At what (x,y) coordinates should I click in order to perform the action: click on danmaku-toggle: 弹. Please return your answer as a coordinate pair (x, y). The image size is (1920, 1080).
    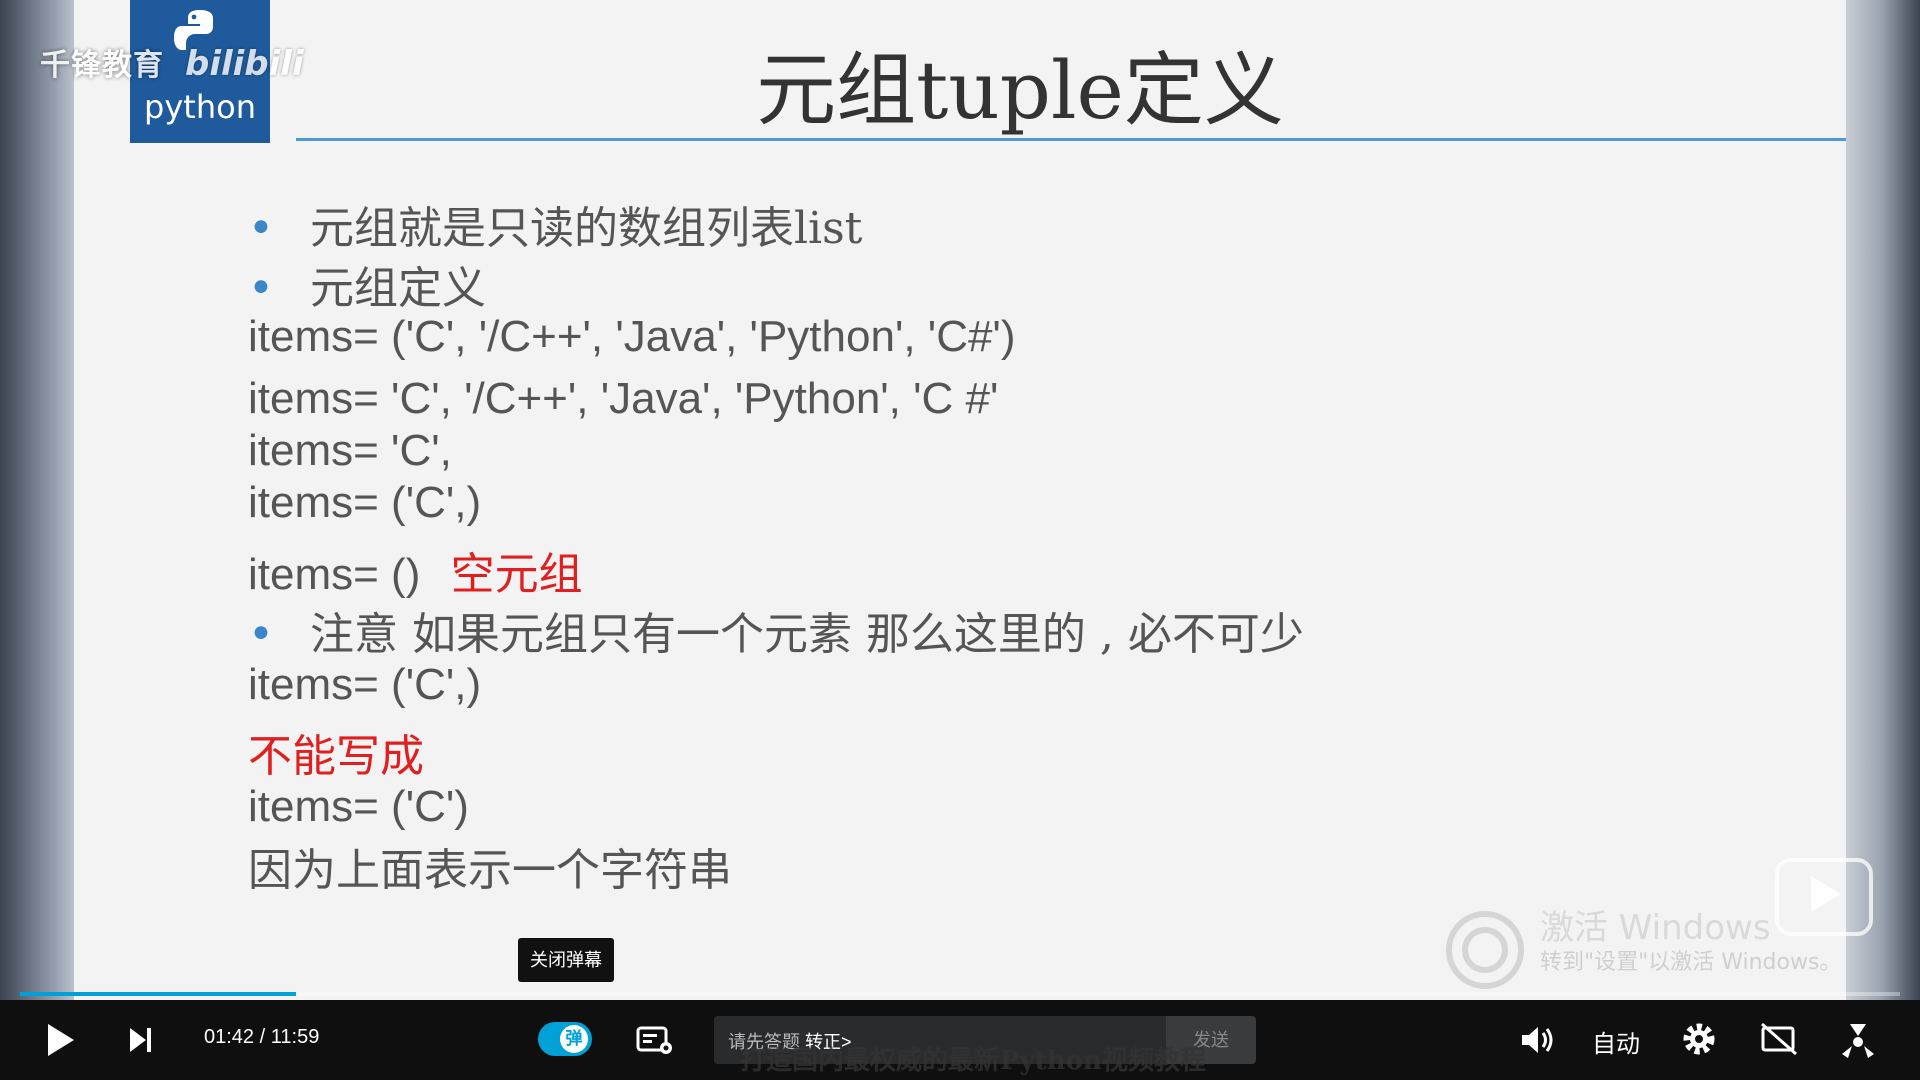
    Looking at the image, I should click on (565, 1039).